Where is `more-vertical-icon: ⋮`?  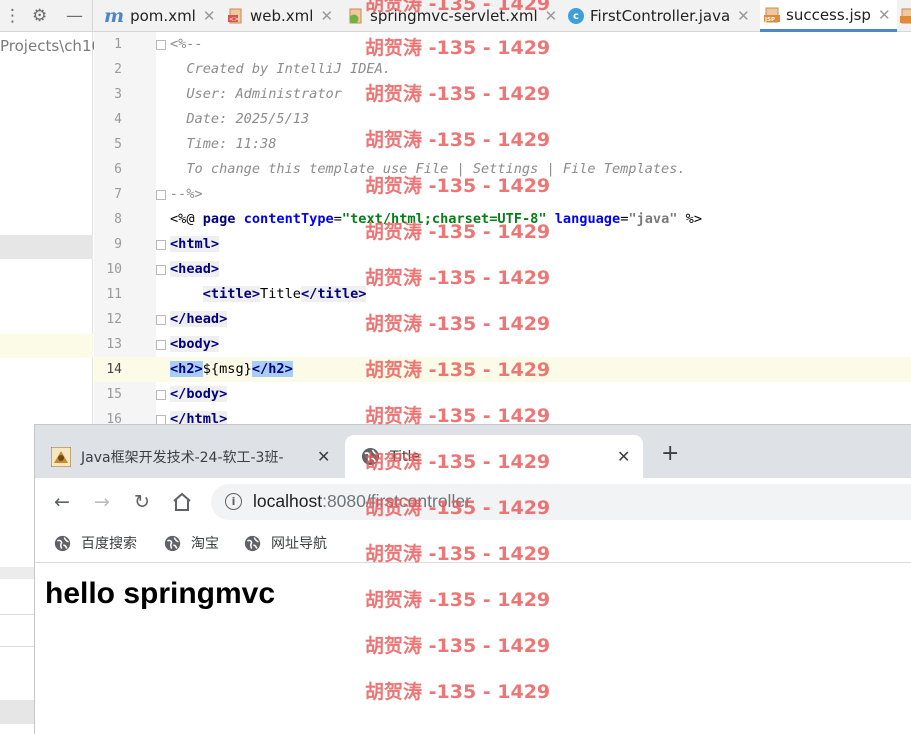
more-vertical-icon: ⋮ is located at coordinates (12, 16).